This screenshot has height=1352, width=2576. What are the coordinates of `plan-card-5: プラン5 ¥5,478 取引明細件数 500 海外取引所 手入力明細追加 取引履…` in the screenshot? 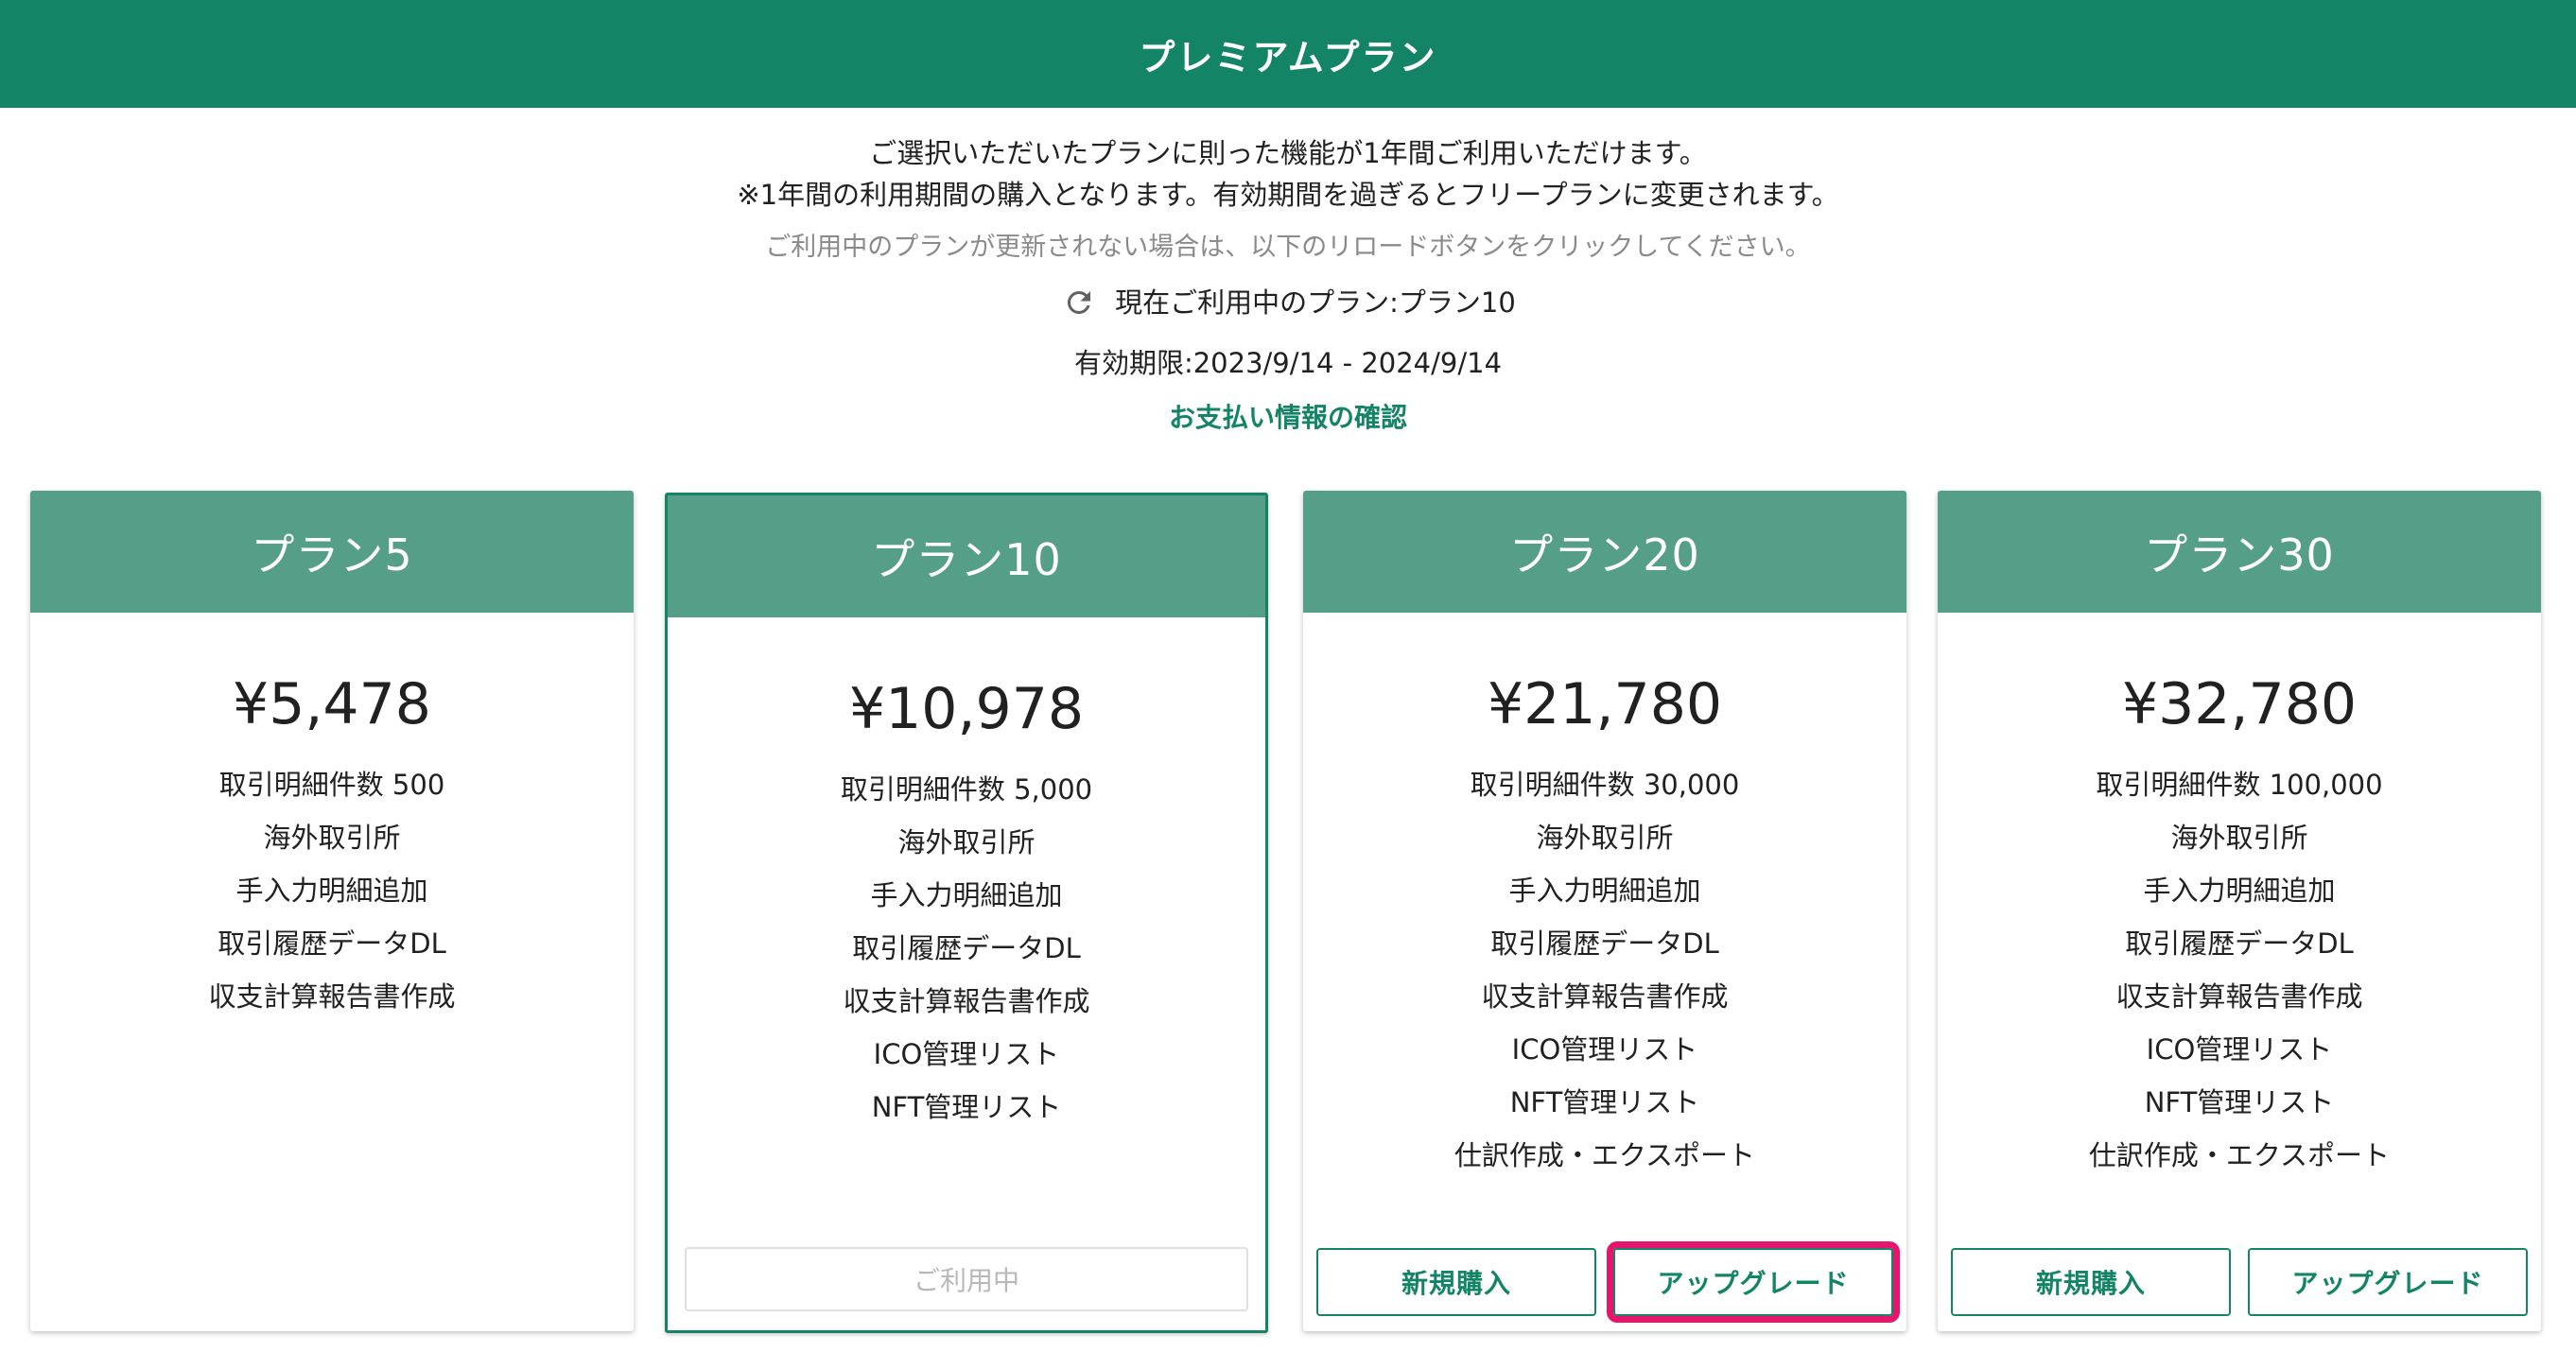 It's located at (332, 911).